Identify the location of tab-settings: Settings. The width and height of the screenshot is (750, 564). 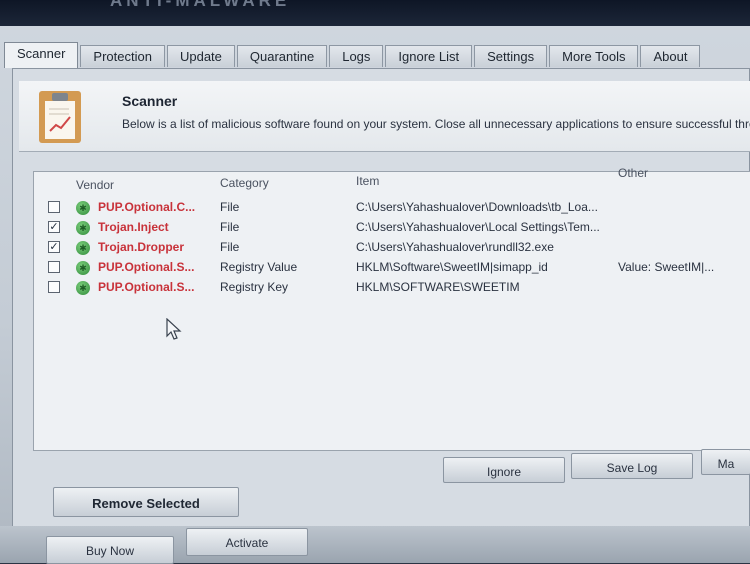
(511, 56).